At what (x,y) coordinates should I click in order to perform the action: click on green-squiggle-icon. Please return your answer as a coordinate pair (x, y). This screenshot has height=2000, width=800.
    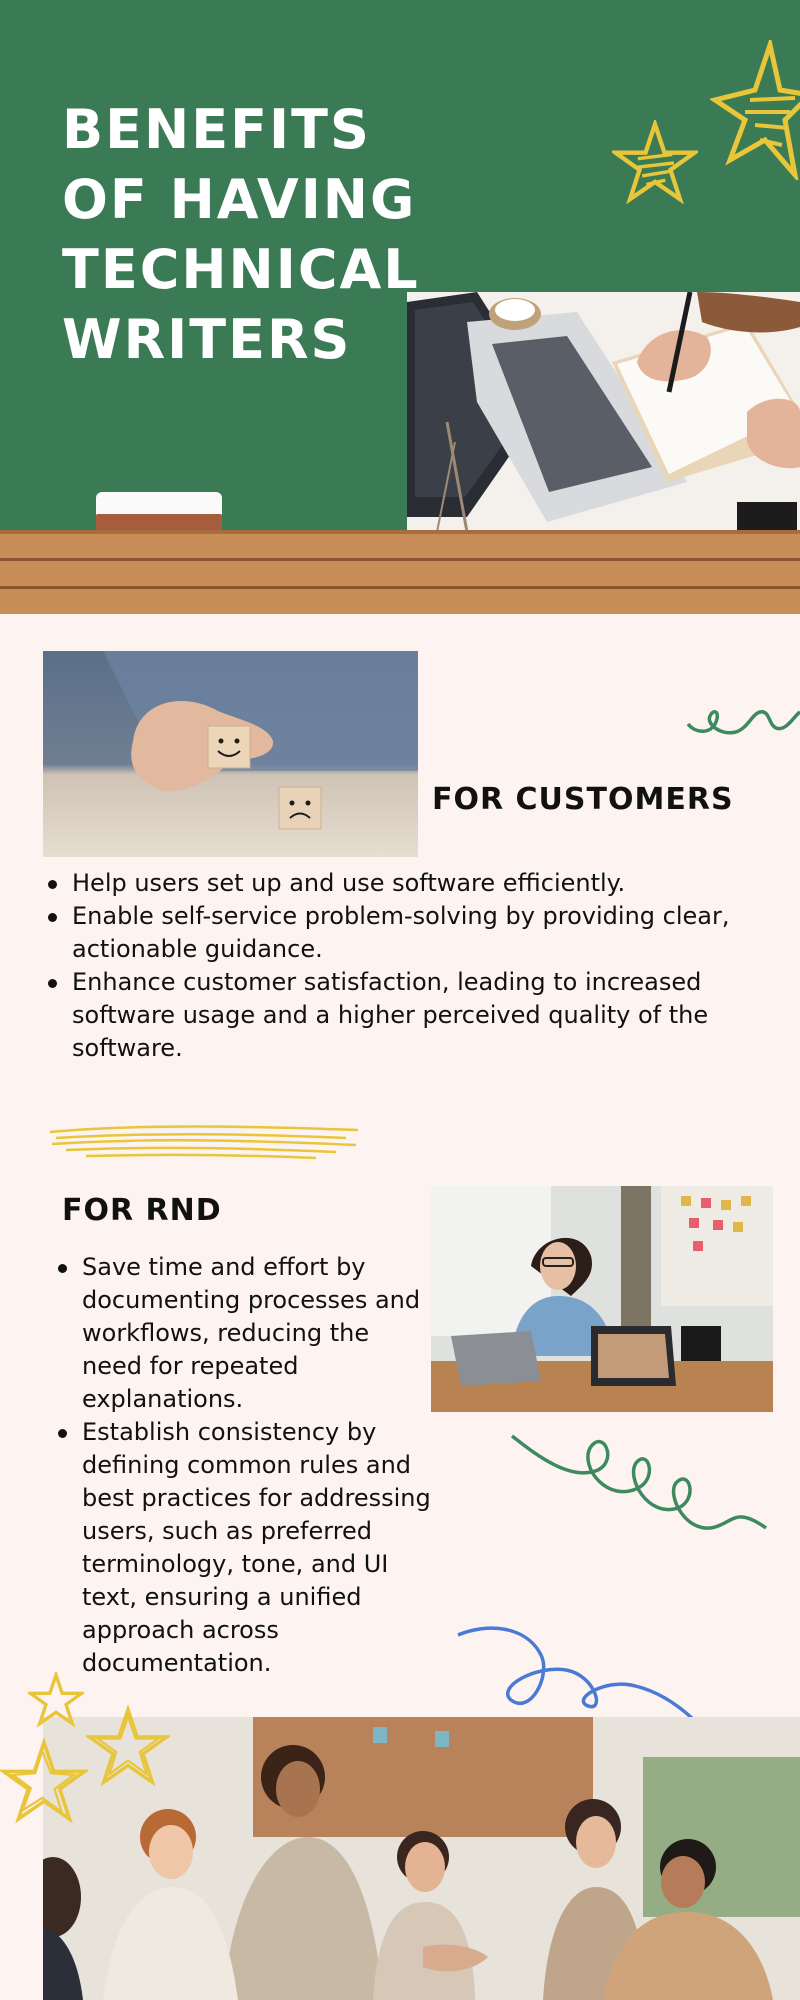
    Looking at the image, I should click on (743, 722).